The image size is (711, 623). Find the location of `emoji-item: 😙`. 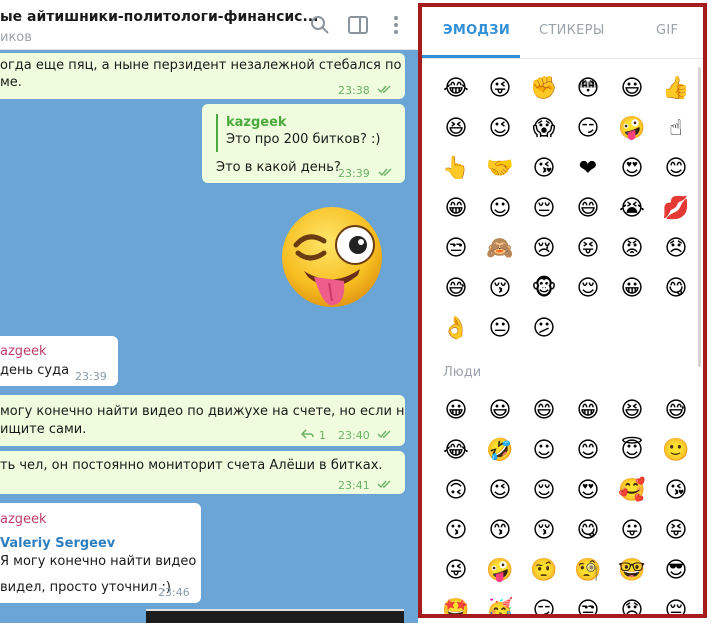

emoji-item: 😙 is located at coordinates (500, 531).